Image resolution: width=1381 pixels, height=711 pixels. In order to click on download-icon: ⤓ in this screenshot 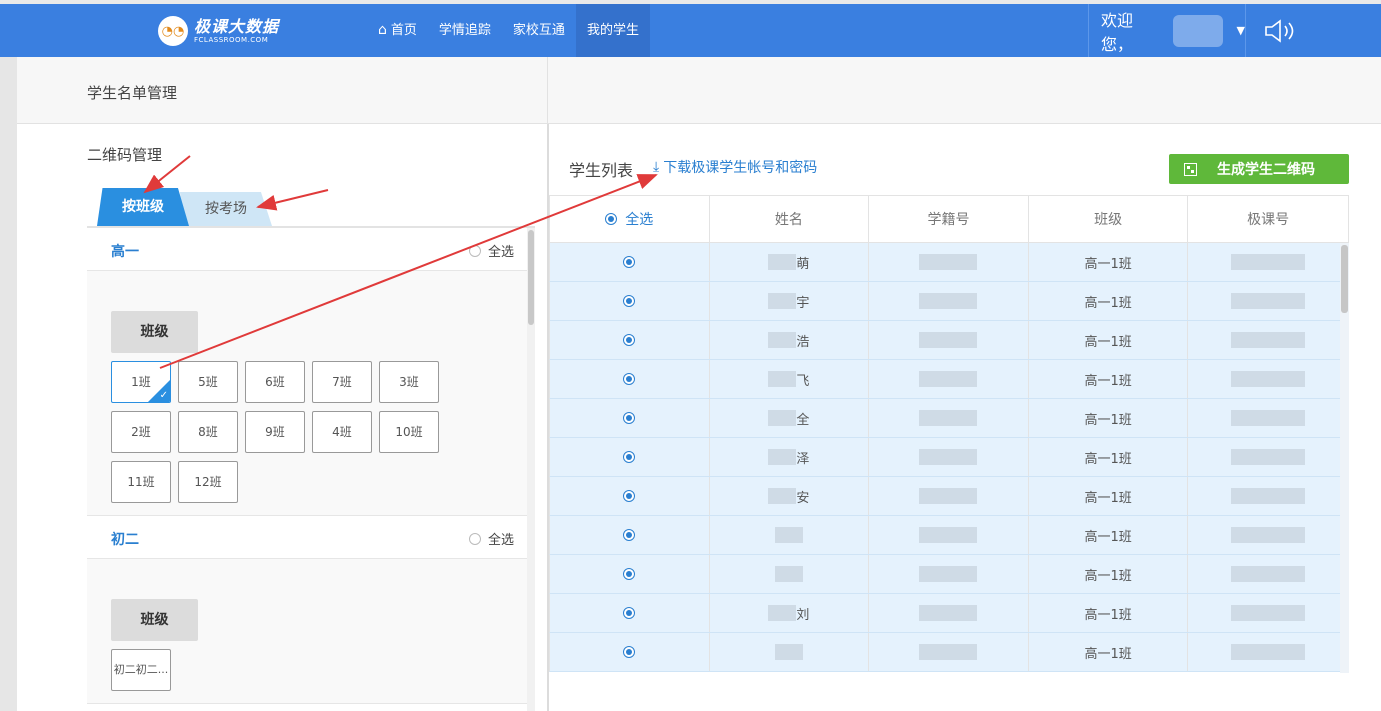, I will do `click(656, 167)`.